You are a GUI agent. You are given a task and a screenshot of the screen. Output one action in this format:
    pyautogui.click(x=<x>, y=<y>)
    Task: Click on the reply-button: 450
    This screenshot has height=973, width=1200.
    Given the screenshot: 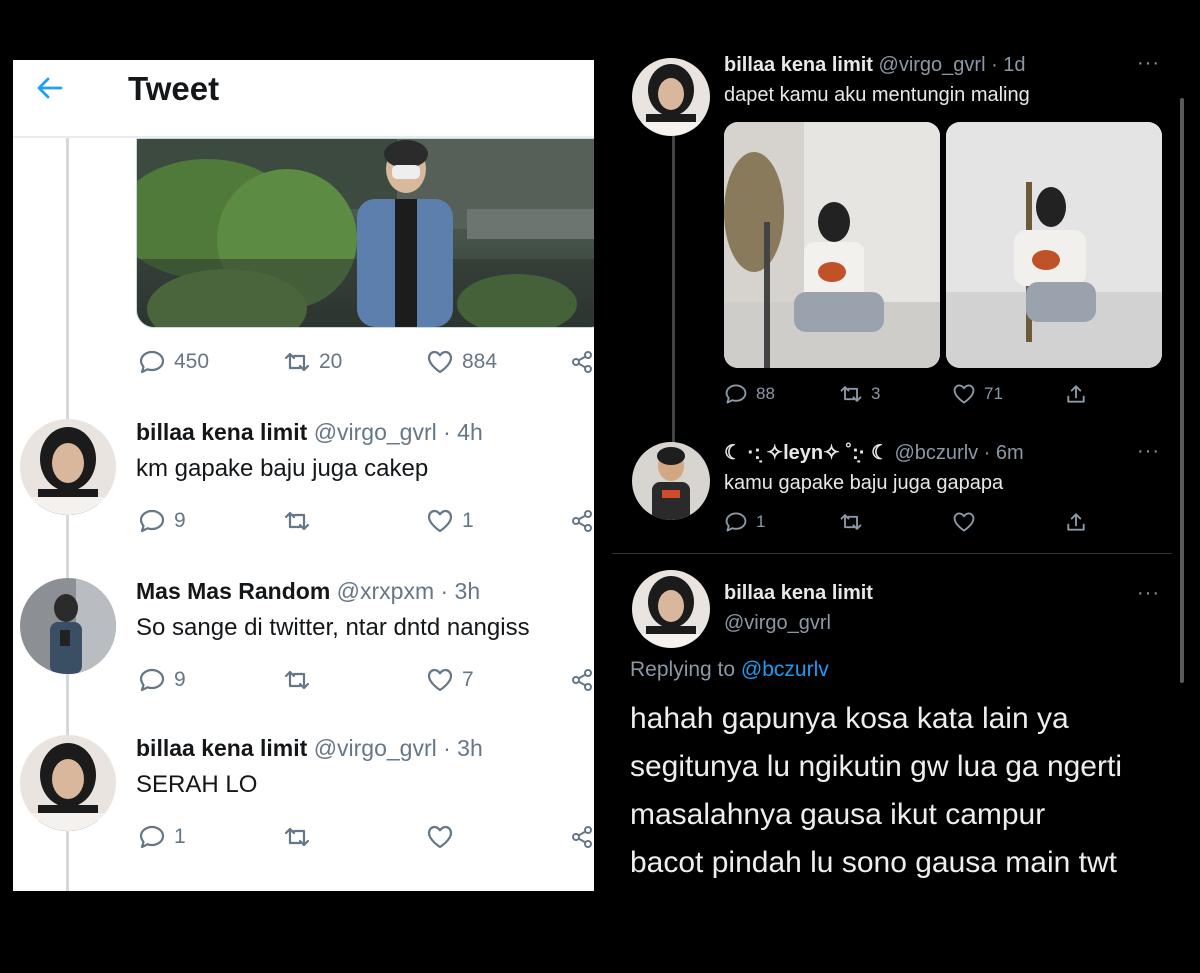 What is the action you would take?
    pyautogui.click(x=173, y=362)
    